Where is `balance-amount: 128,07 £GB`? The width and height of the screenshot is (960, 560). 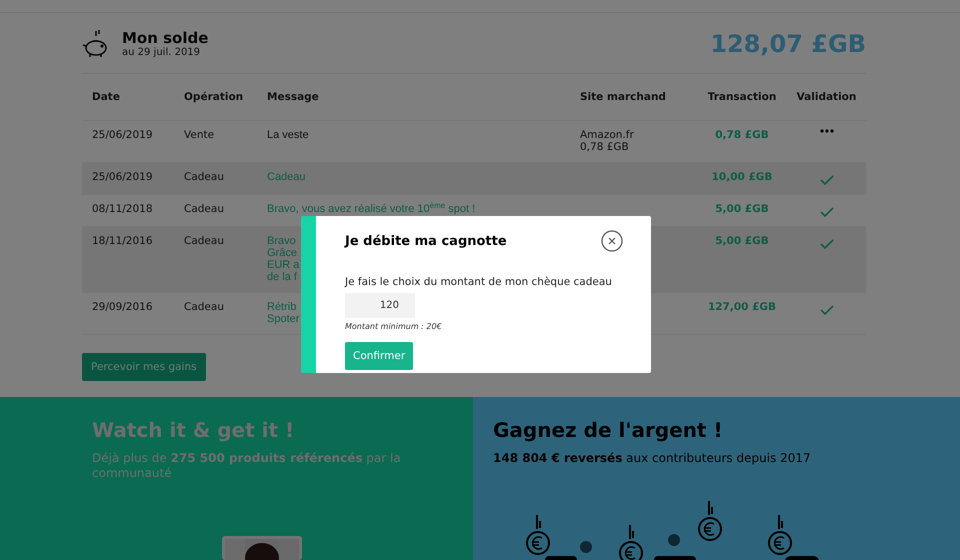 balance-amount: 128,07 £GB is located at coordinates (788, 44).